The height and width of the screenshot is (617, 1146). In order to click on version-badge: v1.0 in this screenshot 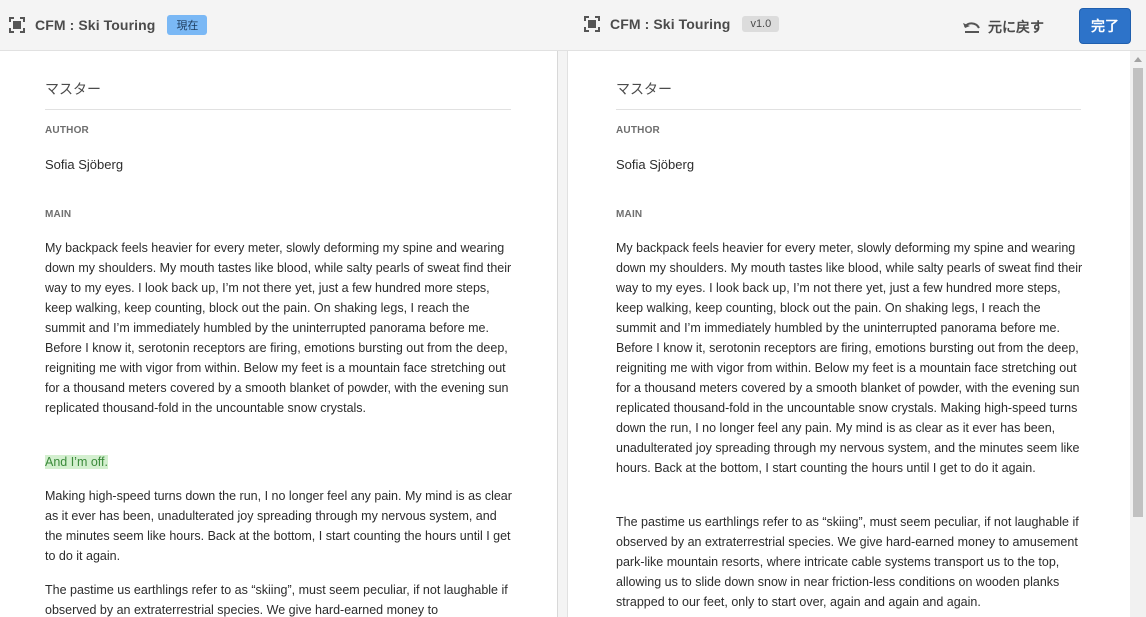, I will do `click(761, 24)`.